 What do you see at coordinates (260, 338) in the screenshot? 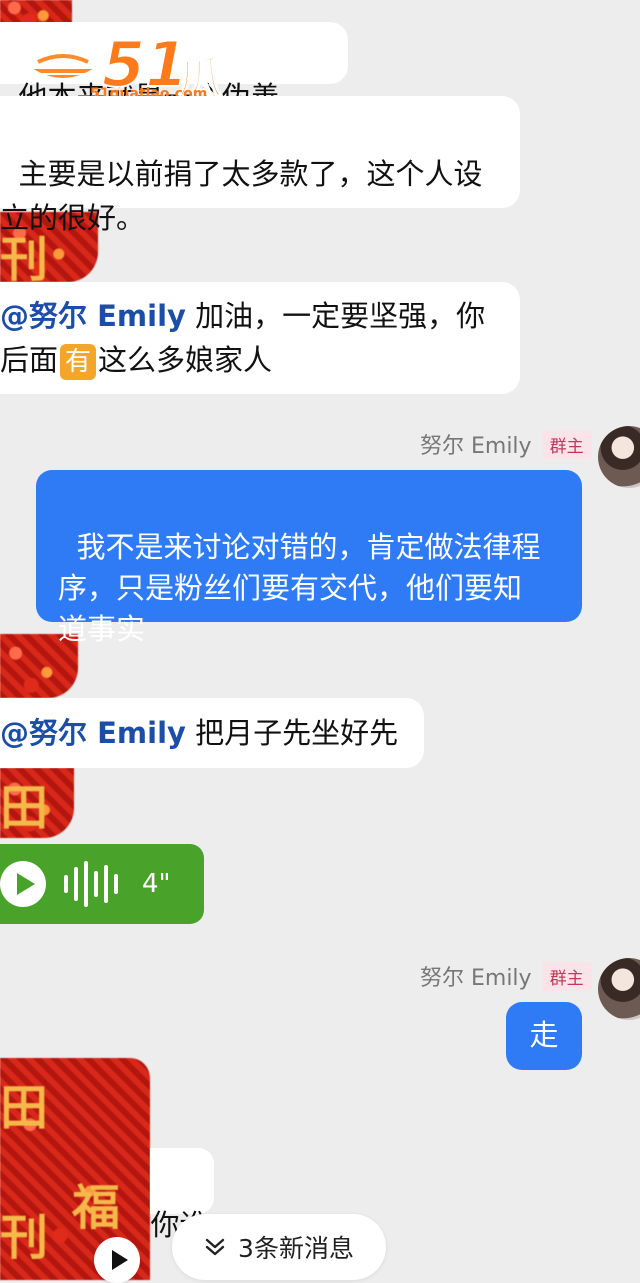
I see `message-bubble: @努尔 Emily 加油，一定要坚强，你 后面有这么多娘家人` at bounding box center [260, 338].